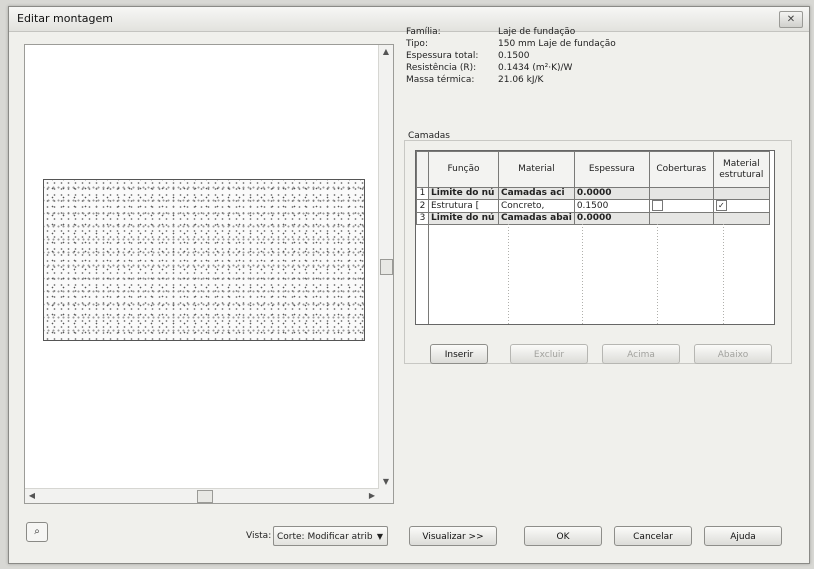 The width and height of the screenshot is (814, 569). Describe the element at coordinates (681, 169) in the screenshot. I see `column-header-wraps: Coberturas` at that location.